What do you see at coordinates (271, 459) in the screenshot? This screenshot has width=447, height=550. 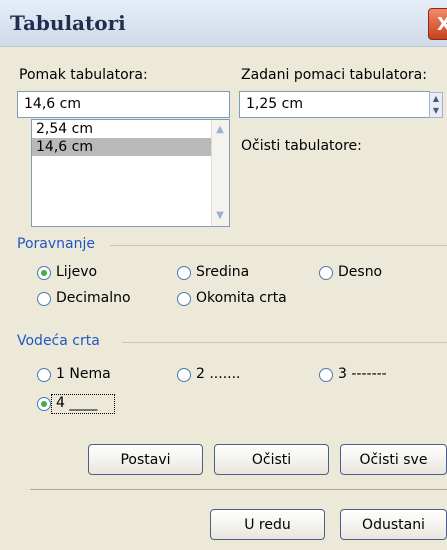 I see `clear-button: Očisti` at bounding box center [271, 459].